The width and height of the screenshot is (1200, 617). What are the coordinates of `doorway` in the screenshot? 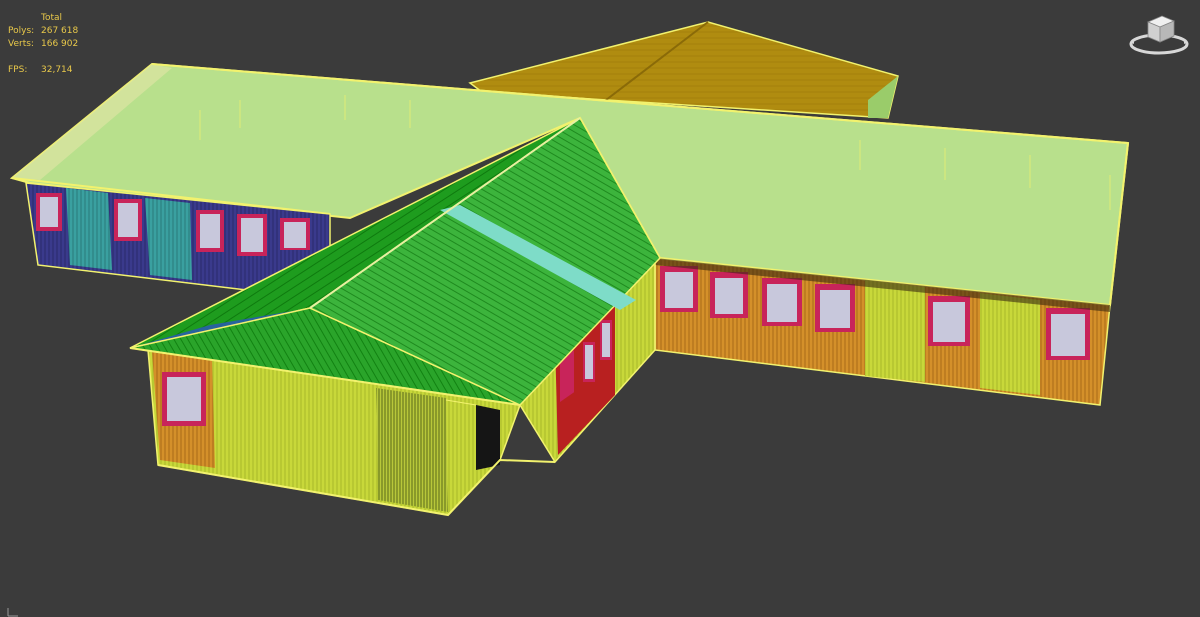 It's located at (488, 437).